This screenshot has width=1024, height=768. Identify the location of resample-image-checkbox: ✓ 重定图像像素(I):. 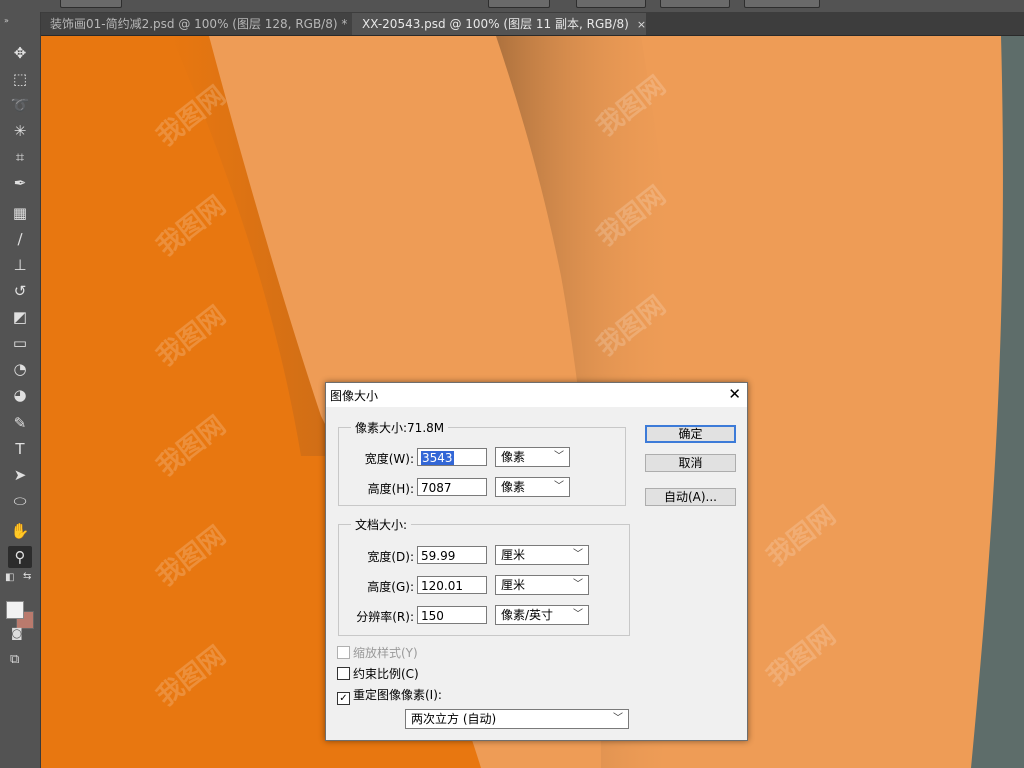
(389, 695).